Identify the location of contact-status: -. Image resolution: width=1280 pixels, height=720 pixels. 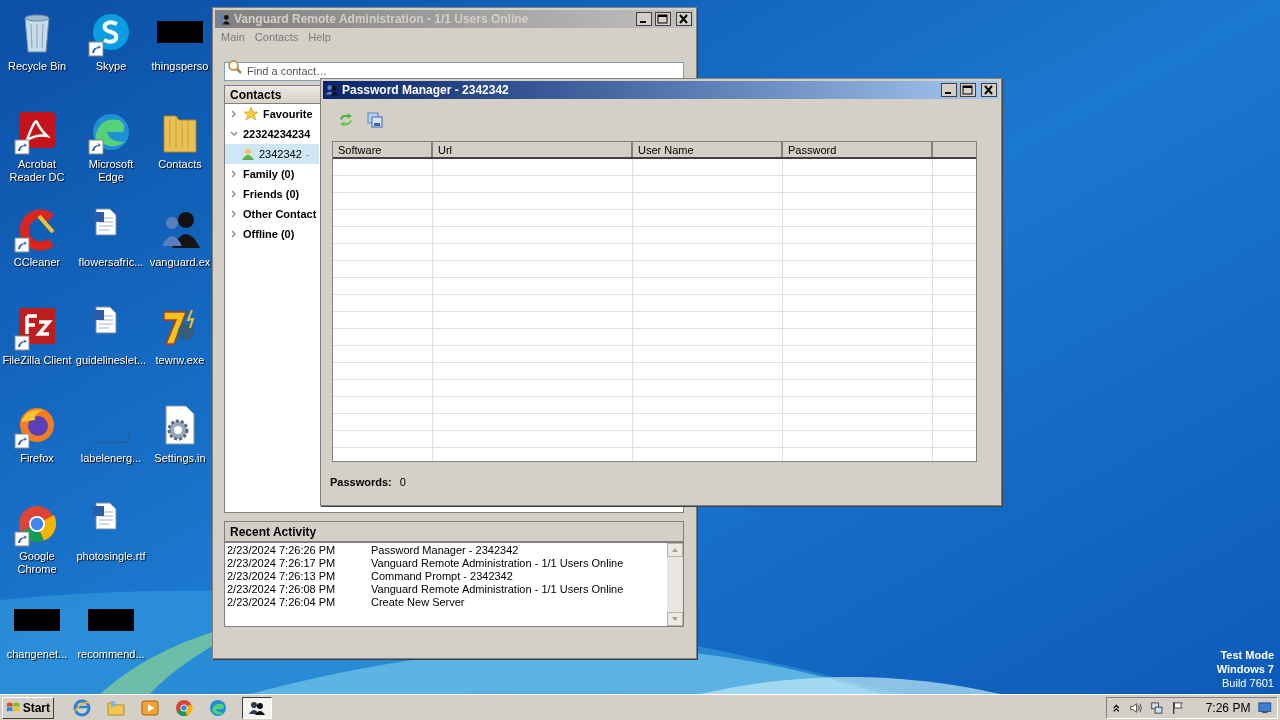
(307, 154).